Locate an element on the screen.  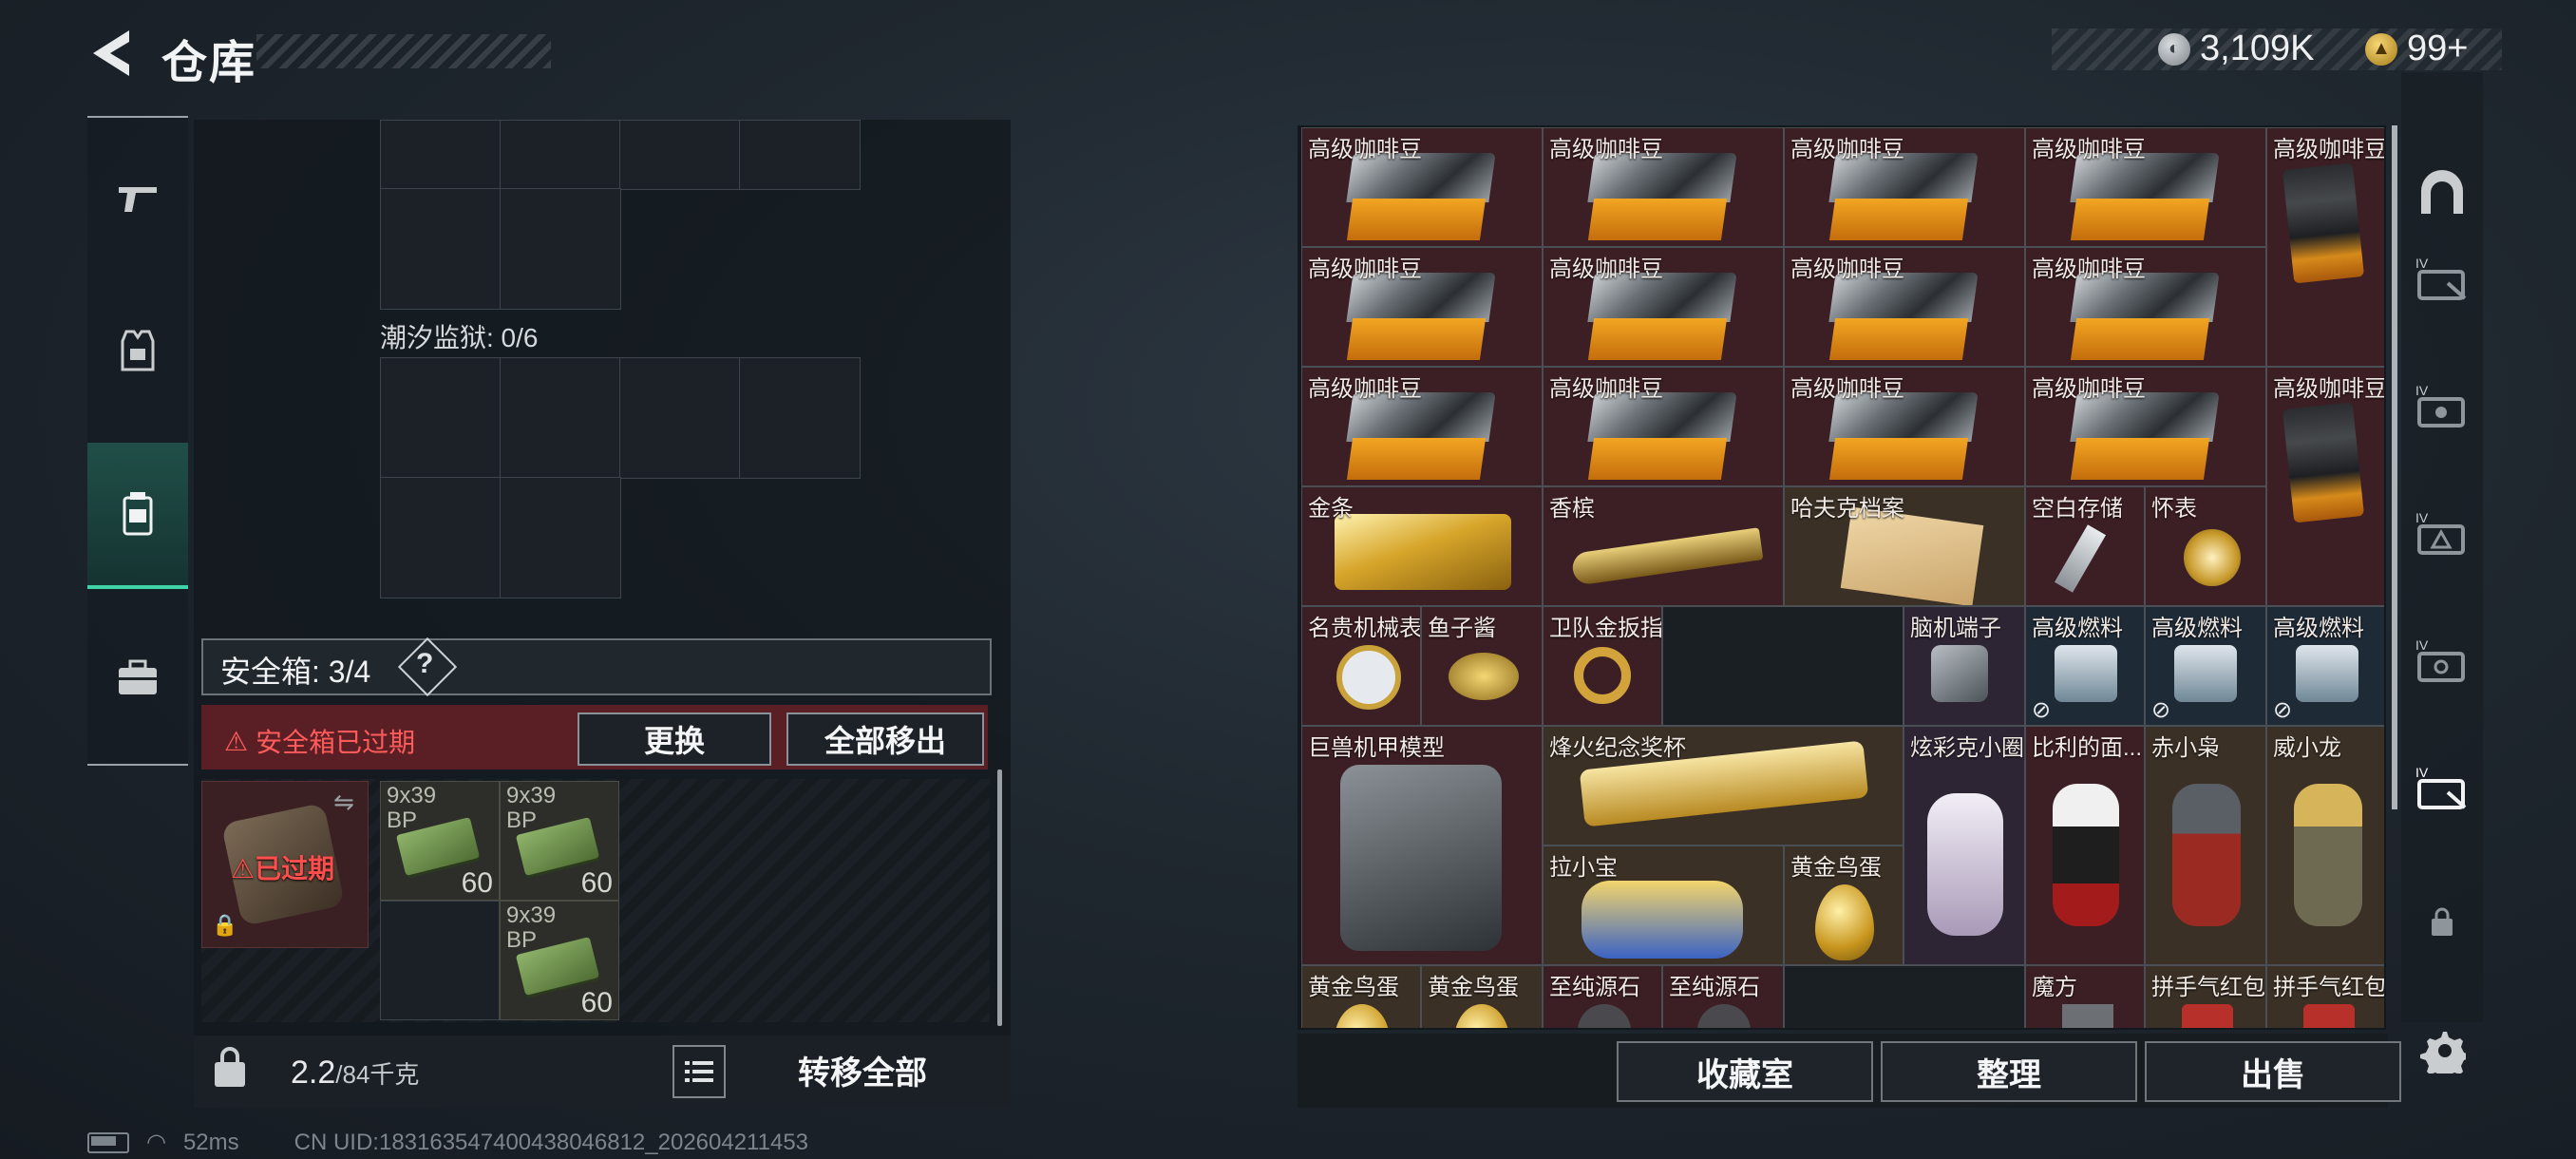
tab-storage-3: IV is located at coordinates (2442, 533).